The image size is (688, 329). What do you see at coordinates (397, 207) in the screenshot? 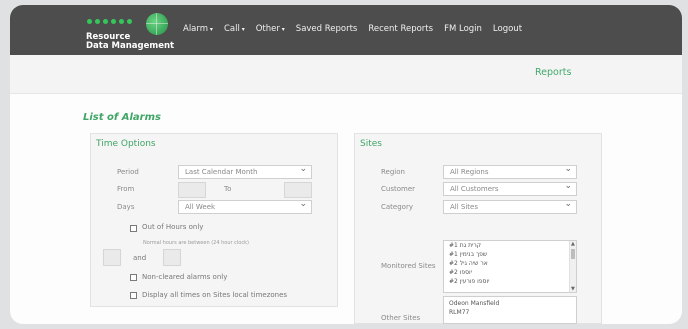
I see `category-label: Category` at bounding box center [397, 207].